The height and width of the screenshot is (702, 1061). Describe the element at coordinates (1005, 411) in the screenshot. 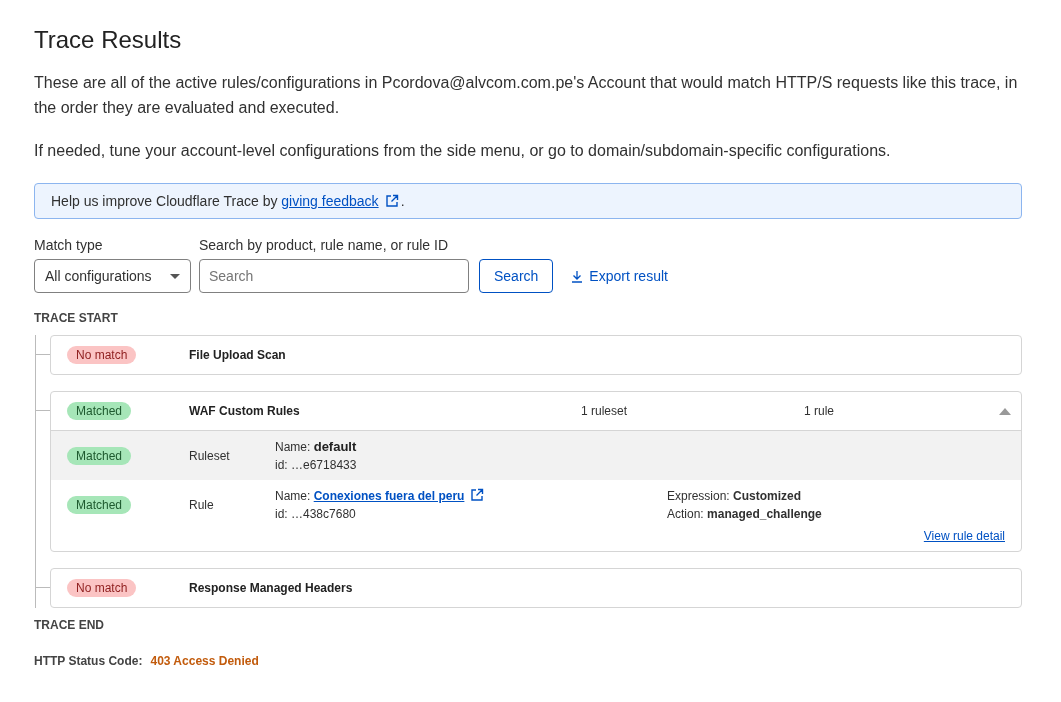

I see `collapse-icon` at that location.